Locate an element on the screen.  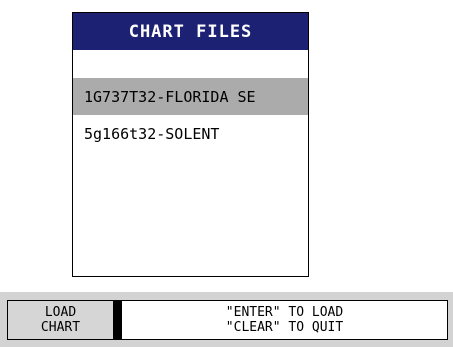
file-list: 1G737T32-FLORIDA SE 5g166t32-SOLENT is located at coordinates (190, 115).